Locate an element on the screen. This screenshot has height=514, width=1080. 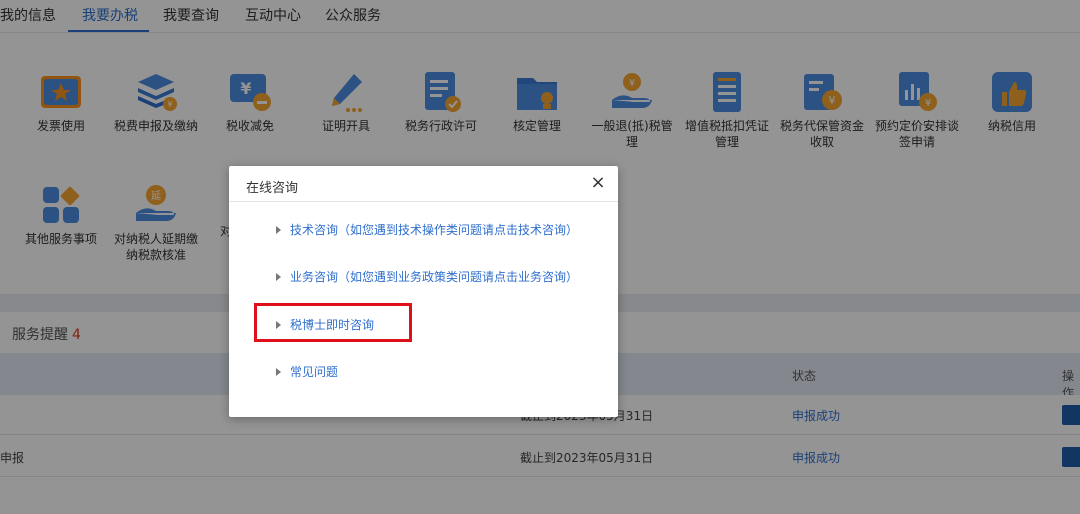
dialog-header: 在线咨询 × is located at coordinates (423, 184).